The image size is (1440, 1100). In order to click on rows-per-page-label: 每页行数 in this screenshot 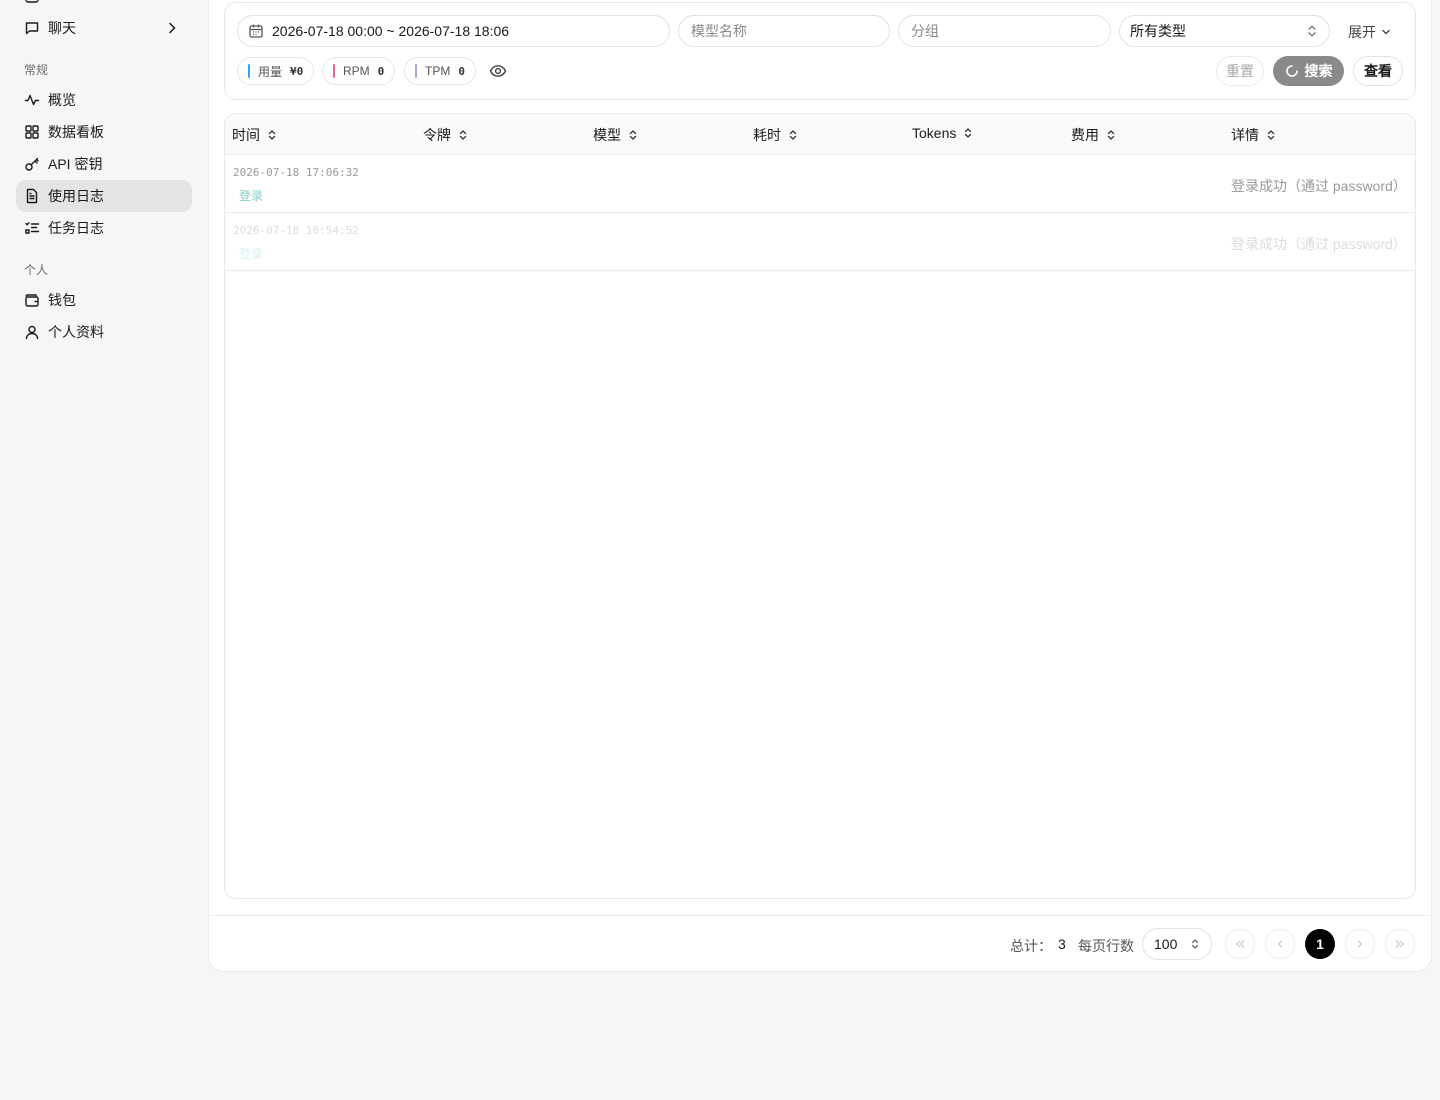, I will do `click(1106, 946)`.